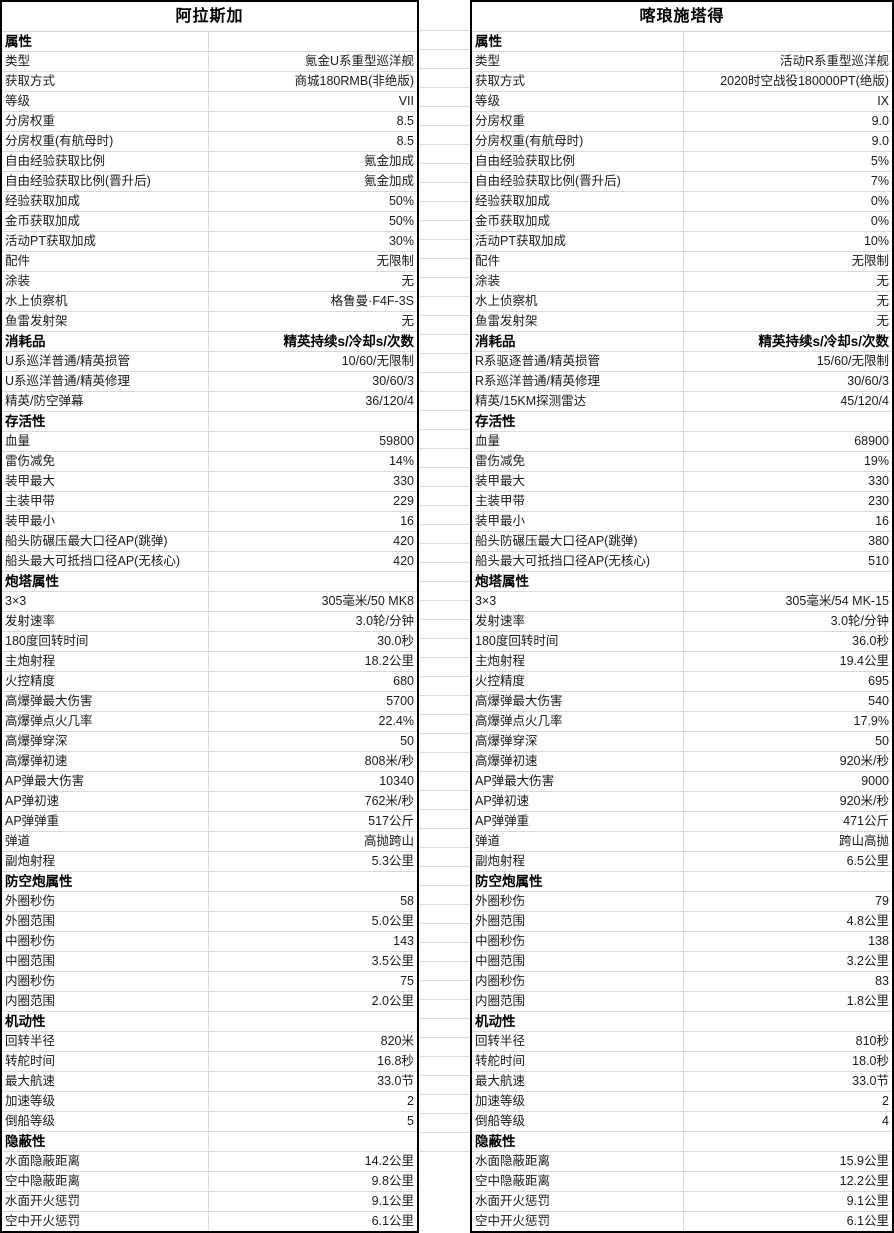  Describe the element at coordinates (105, 1181) in the screenshot. I see `stat-label: 空中隐蔽距离` at that location.